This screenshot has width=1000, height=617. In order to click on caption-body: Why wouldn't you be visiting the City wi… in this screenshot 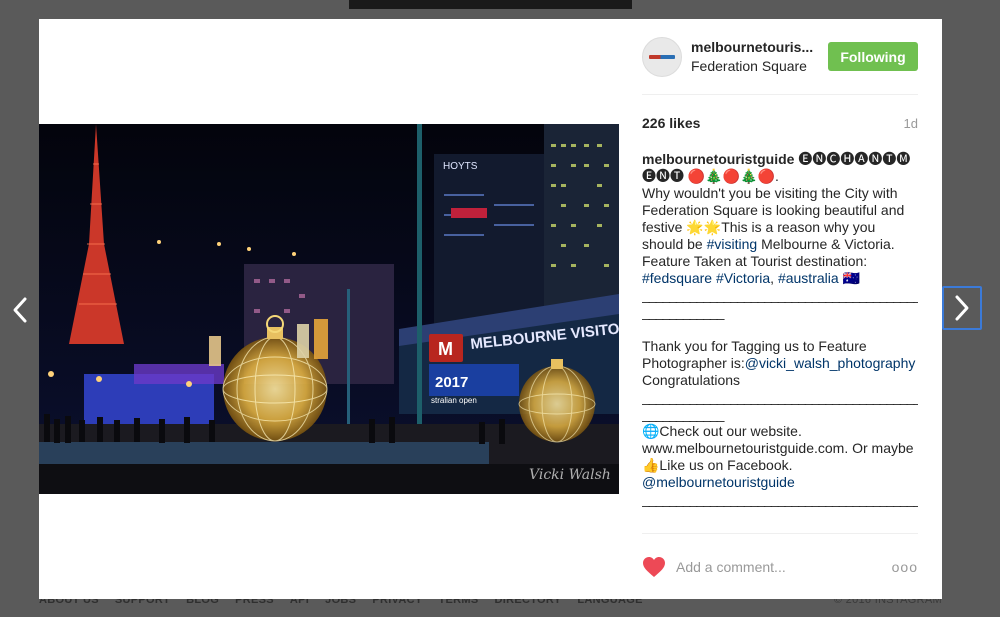, I will do `click(780, 236)`.